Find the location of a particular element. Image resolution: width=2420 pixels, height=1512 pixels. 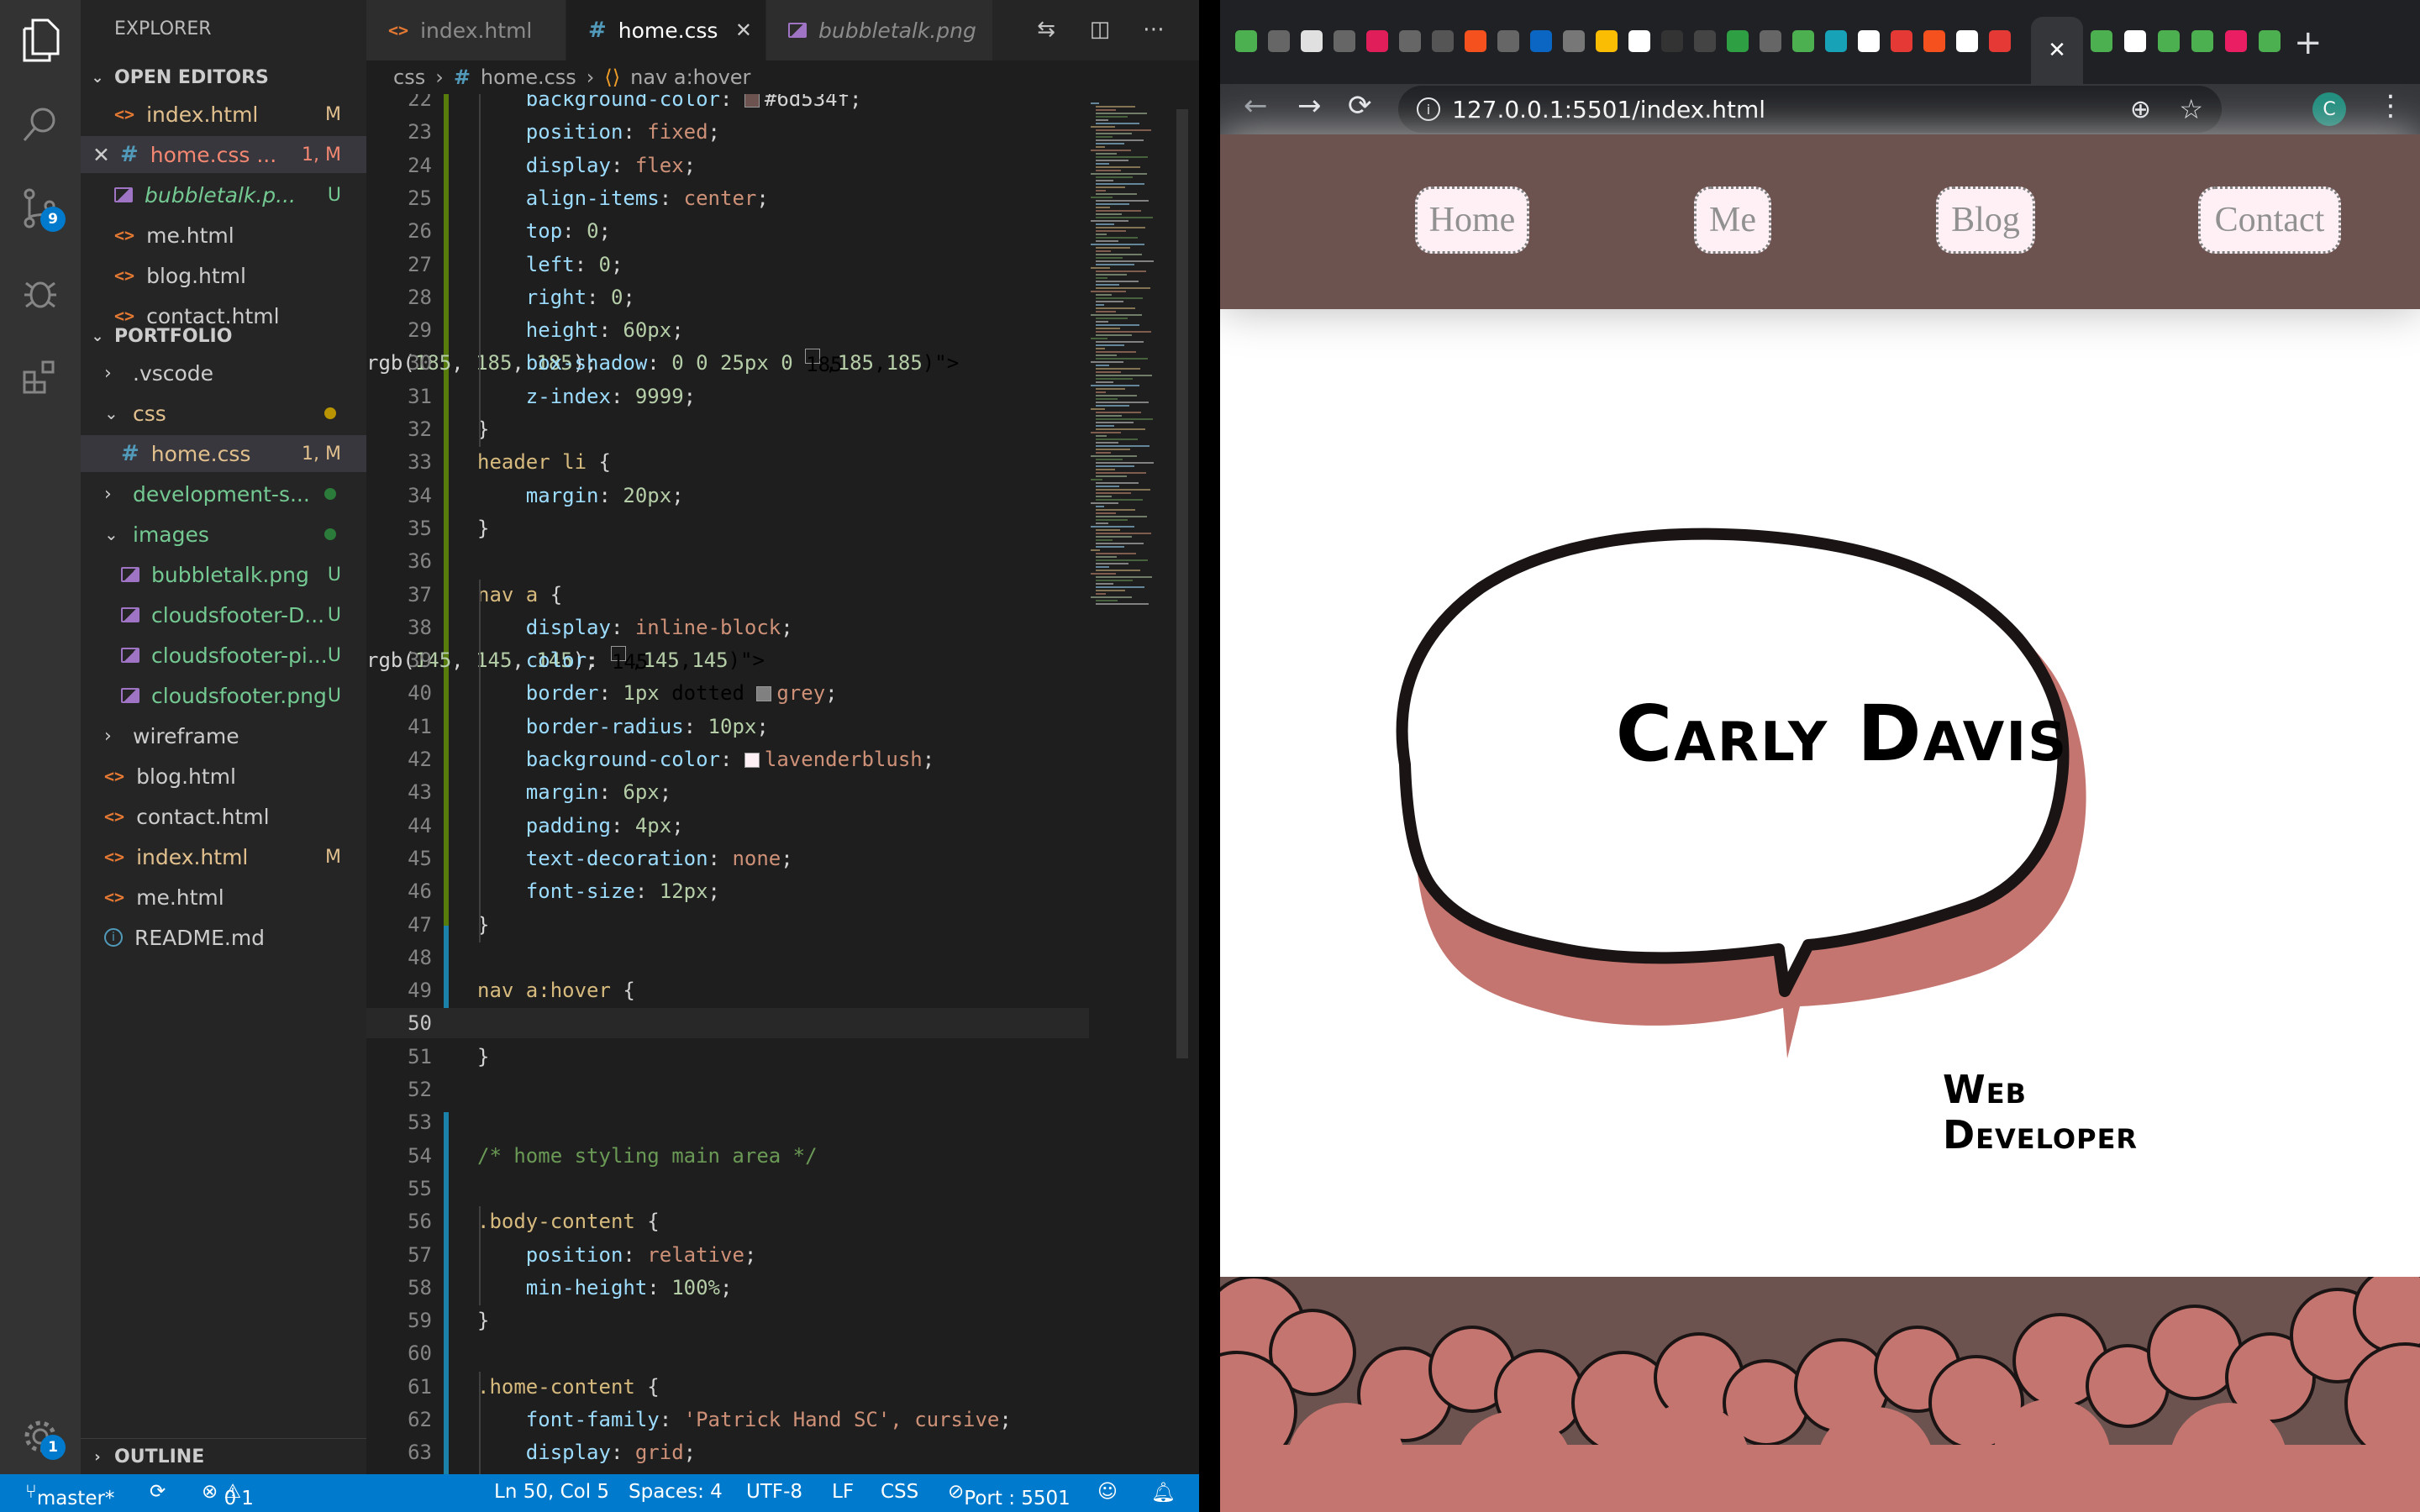

forward-icon: → is located at coordinates (1309, 106).